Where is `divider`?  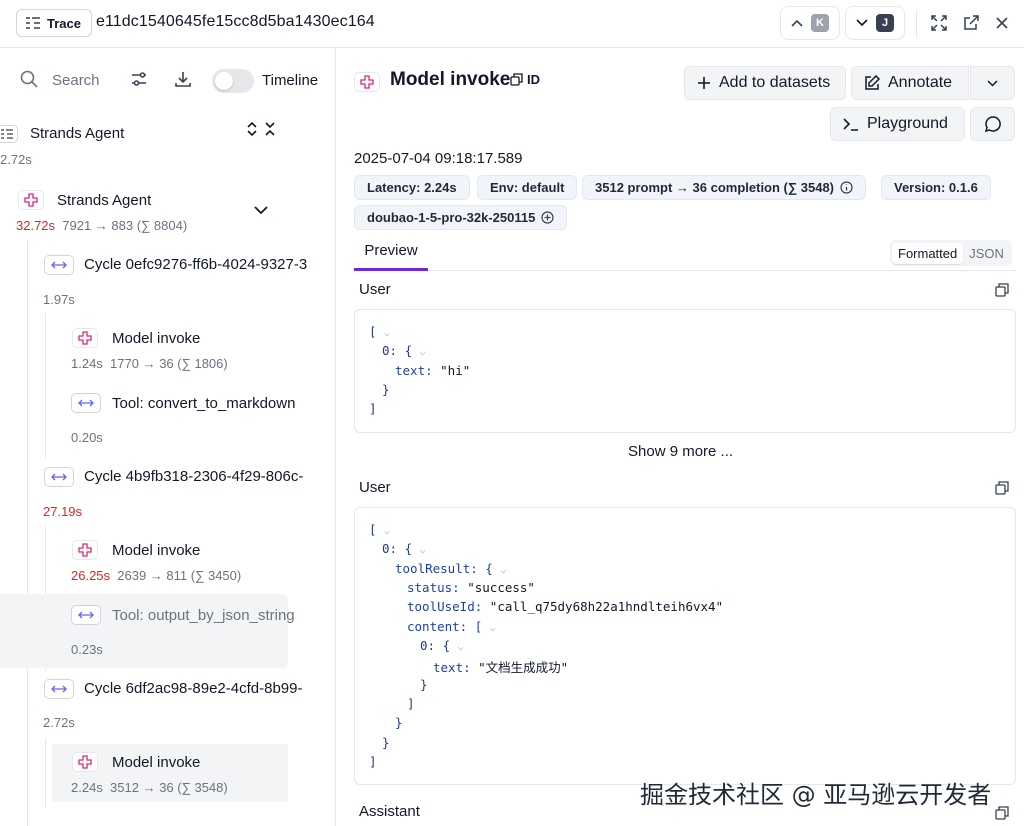 divider is located at coordinates (916, 24).